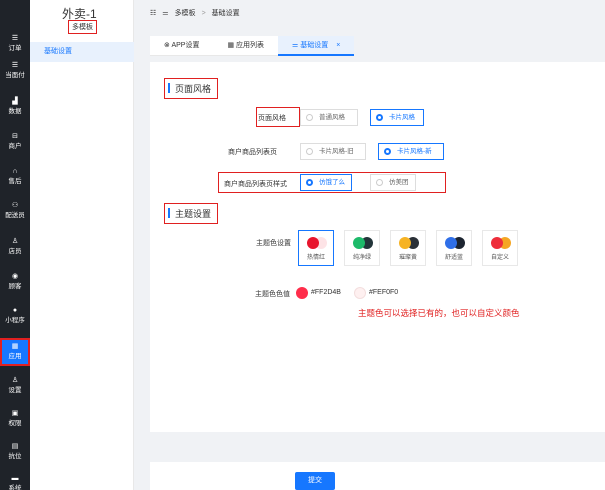 The height and width of the screenshot is (490, 605). Describe the element at coordinates (361, 258) in the screenshot. I see `theme-name: 纯净绿` at that location.